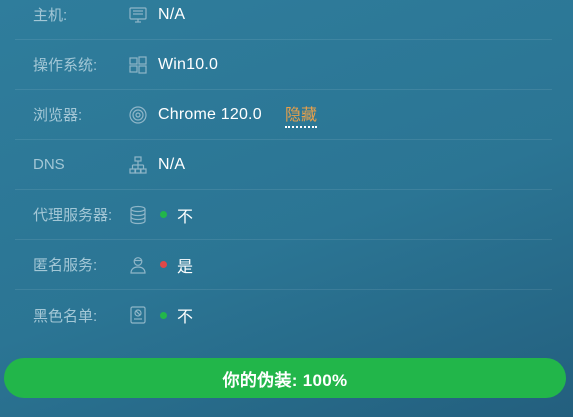 The height and width of the screenshot is (417, 573). Describe the element at coordinates (163, 264) in the screenshot. I see `anonymous-status-dot` at that location.